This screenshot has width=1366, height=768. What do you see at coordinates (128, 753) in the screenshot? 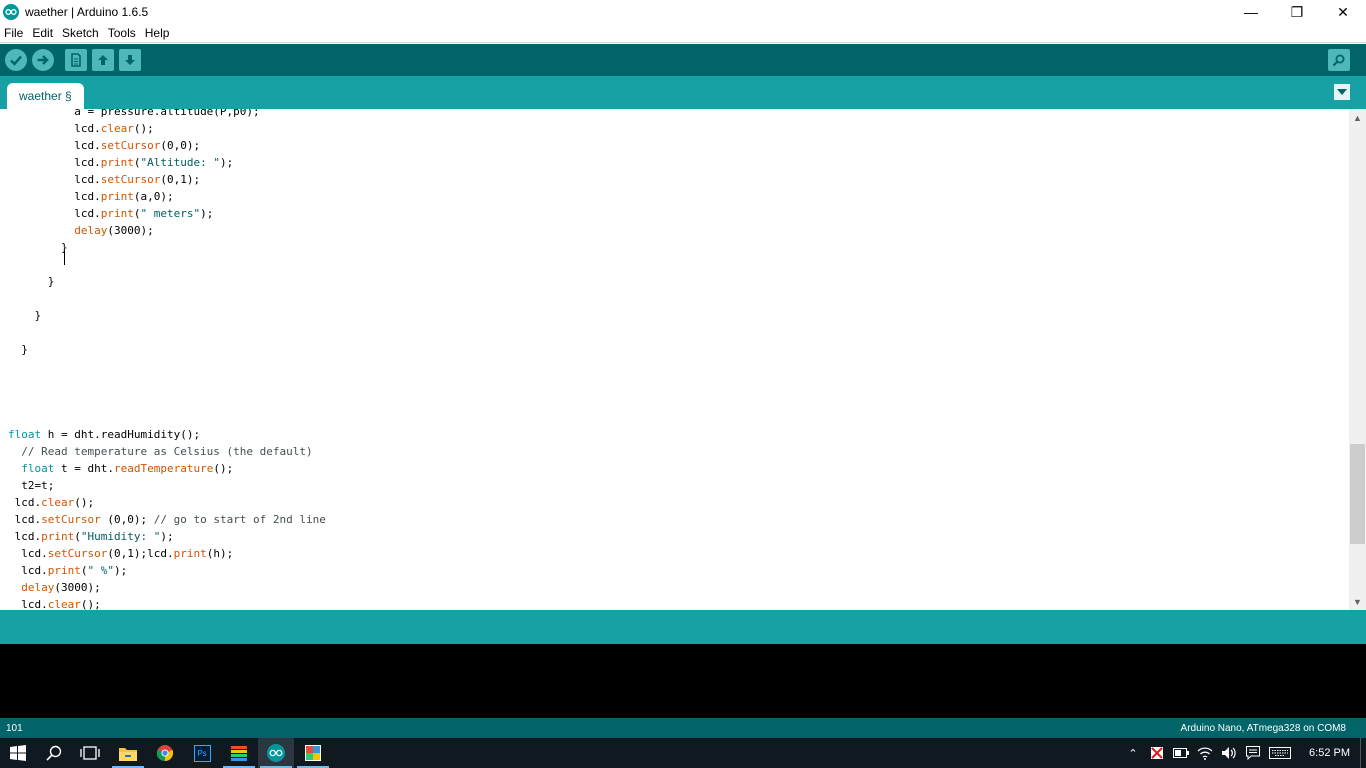
I see `taskbar-file-explorer` at bounding box center [128, 753].